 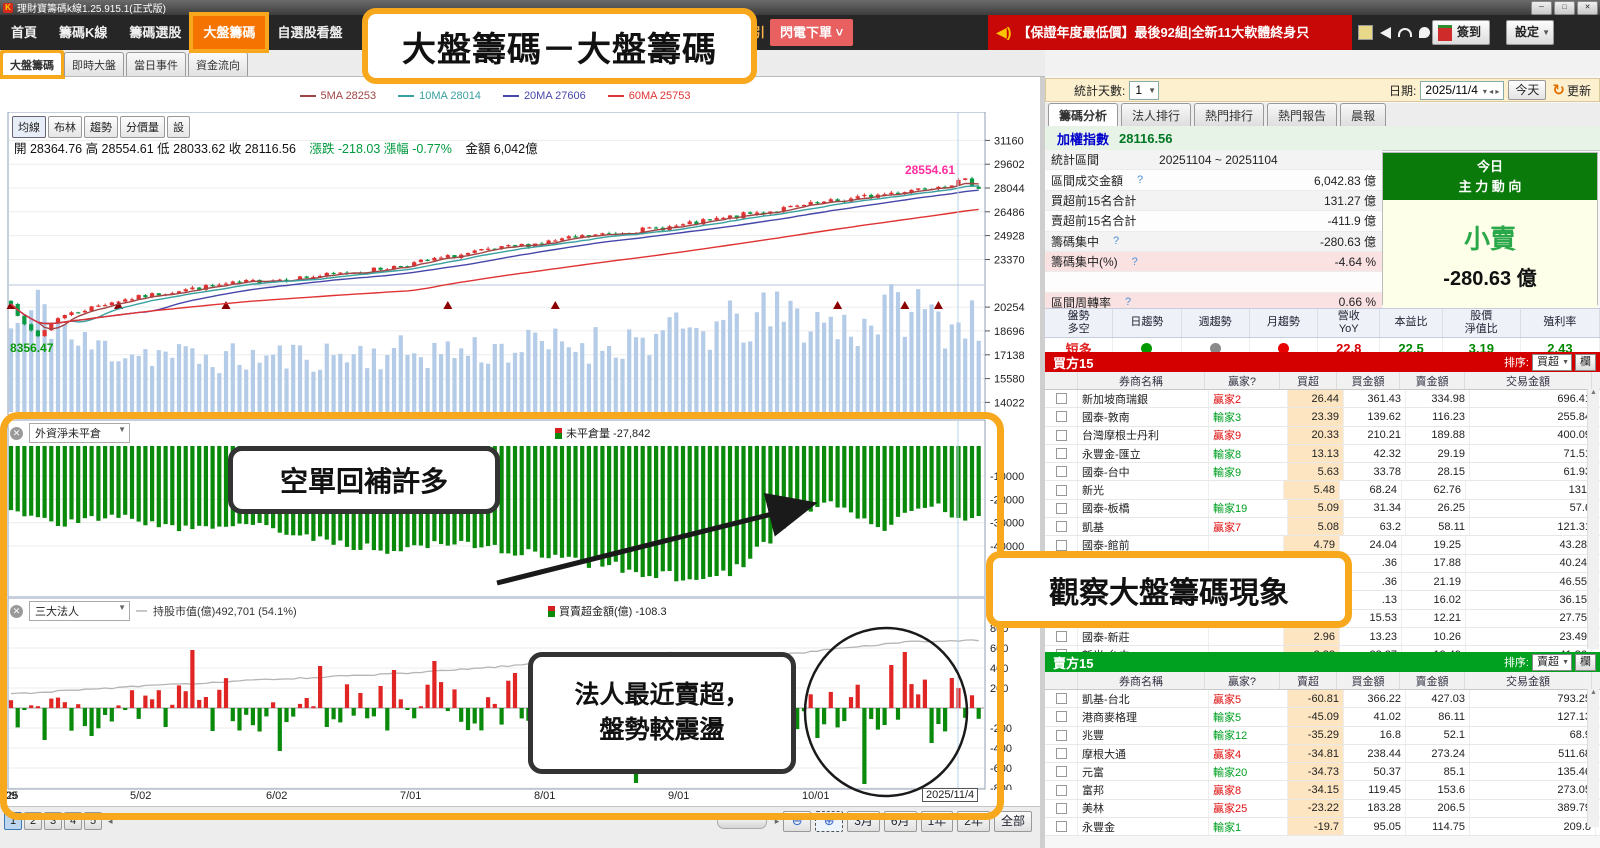 I want to click on panel-tab-2: 熱門排行, so click(x=1229, y=114).